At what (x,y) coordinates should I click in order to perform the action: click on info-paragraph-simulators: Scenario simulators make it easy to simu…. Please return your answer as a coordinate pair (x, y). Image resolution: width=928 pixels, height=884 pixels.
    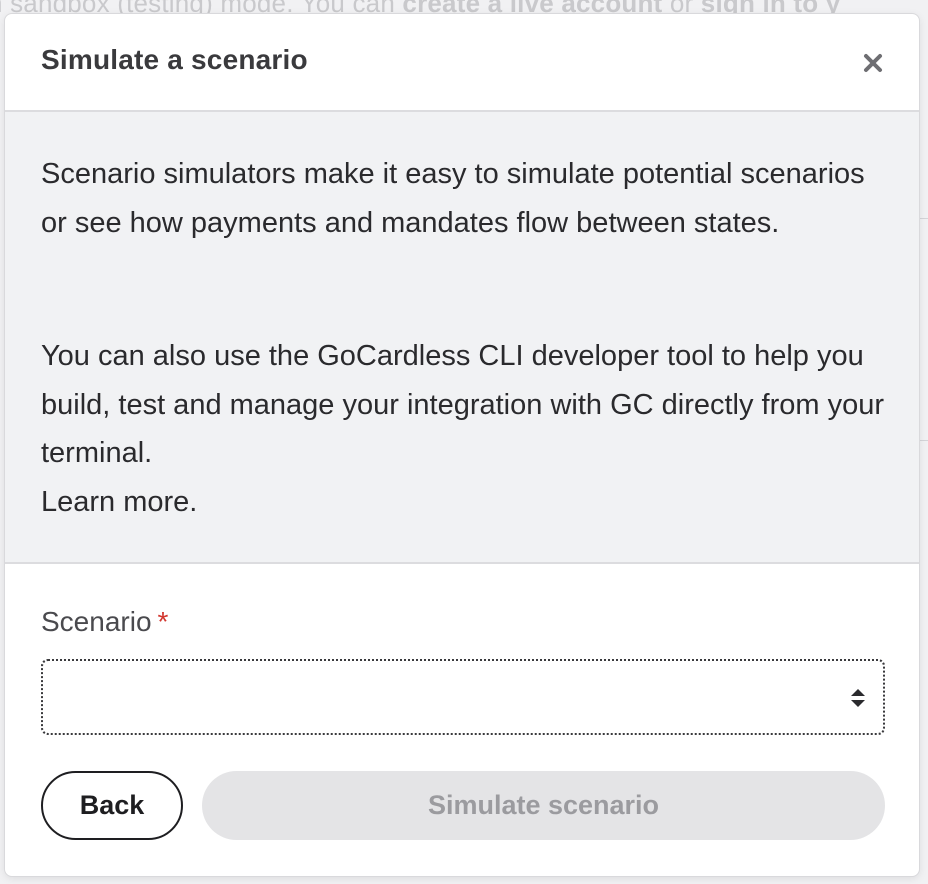
    Looking at the image, I should click on (453, 198).